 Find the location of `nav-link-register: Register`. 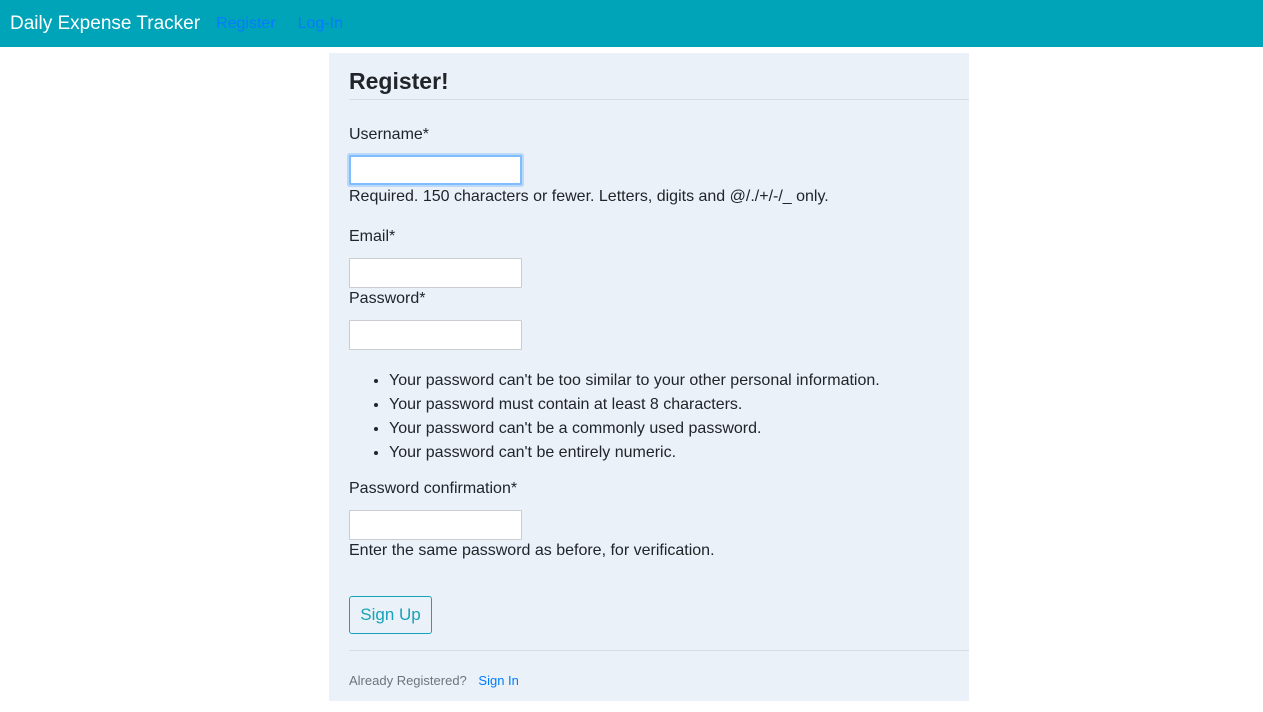

nav-link-register: Register is located at coordinates (246, 24).